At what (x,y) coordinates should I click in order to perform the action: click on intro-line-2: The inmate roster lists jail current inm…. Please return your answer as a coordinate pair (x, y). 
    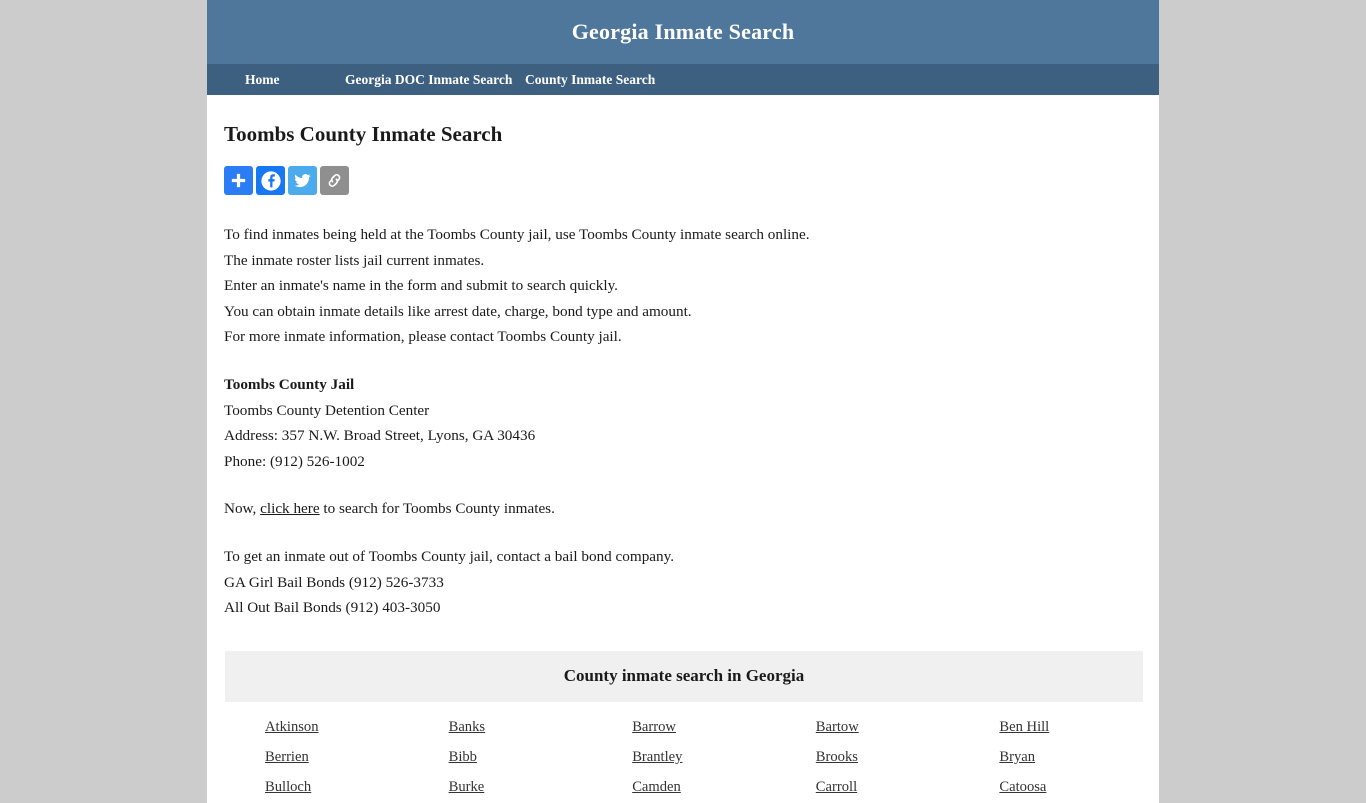
    Looking at the image, I should click on (354, 260).